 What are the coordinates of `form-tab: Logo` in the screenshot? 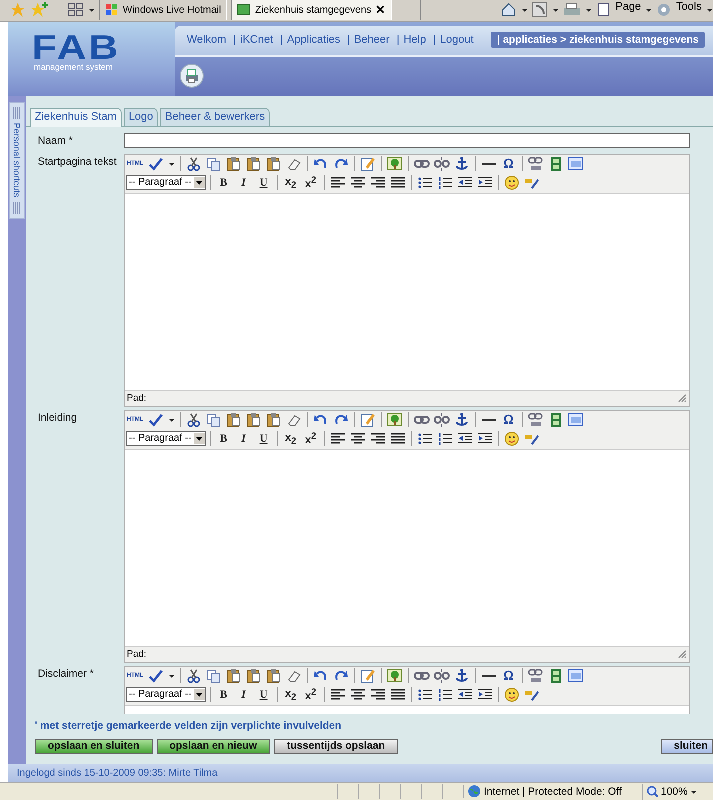 It's located at (141, 117).